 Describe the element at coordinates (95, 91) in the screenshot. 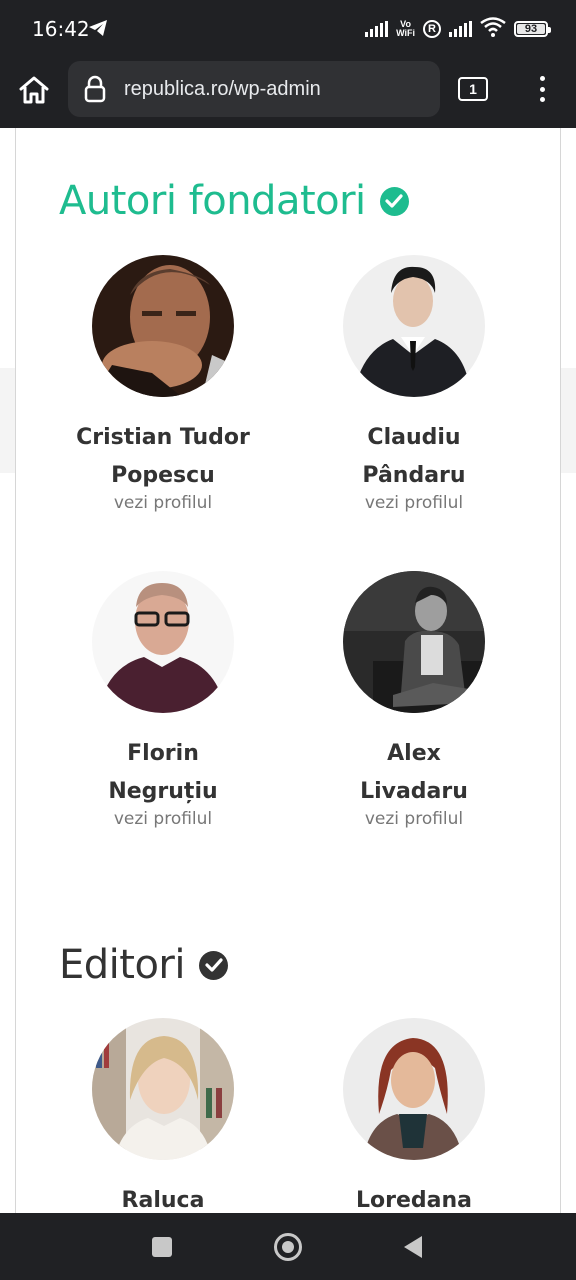

I see `lock-icon` at that location.